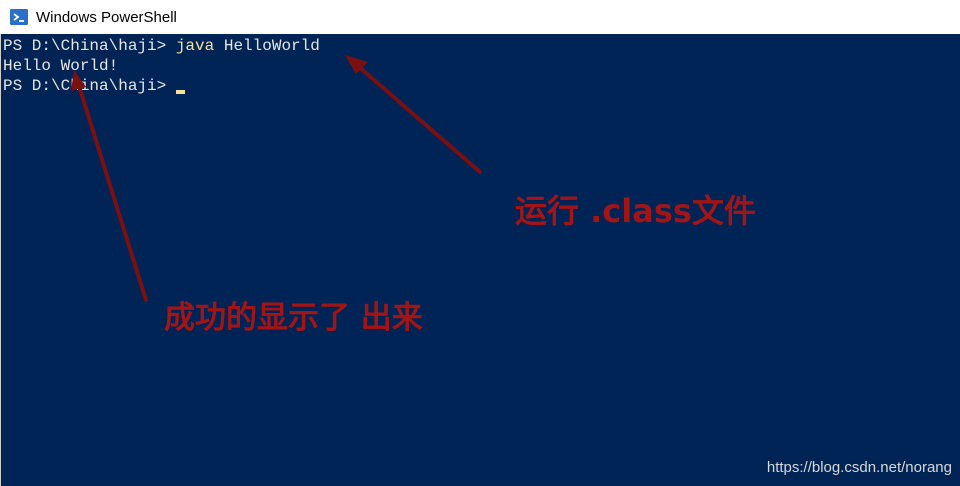  What do you see at coordinates (106, 17) in the screenshot?
I see `window-title: Windows PowerShell` at bounding box center [106, 17].